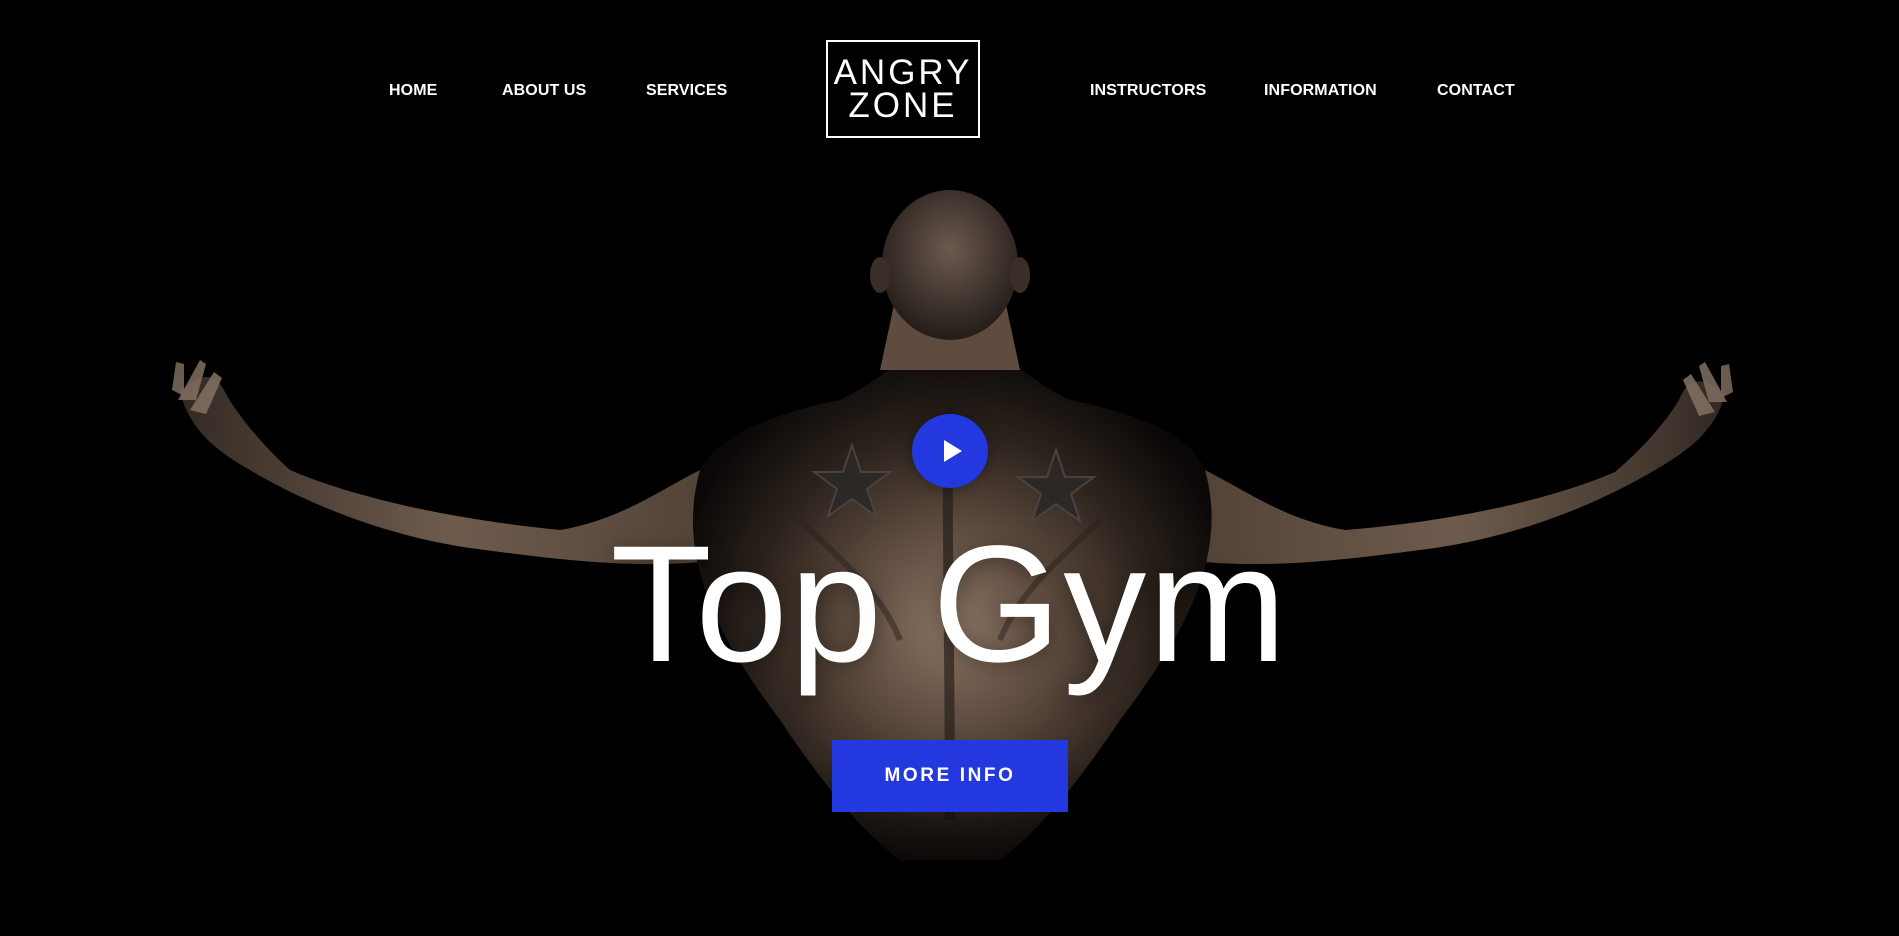 This screenshot has height=936, width=1899. Describe the element at coordinates (544, 91) in the screenshot. I see `nav-link-about-us: ABOUT US` at that location.